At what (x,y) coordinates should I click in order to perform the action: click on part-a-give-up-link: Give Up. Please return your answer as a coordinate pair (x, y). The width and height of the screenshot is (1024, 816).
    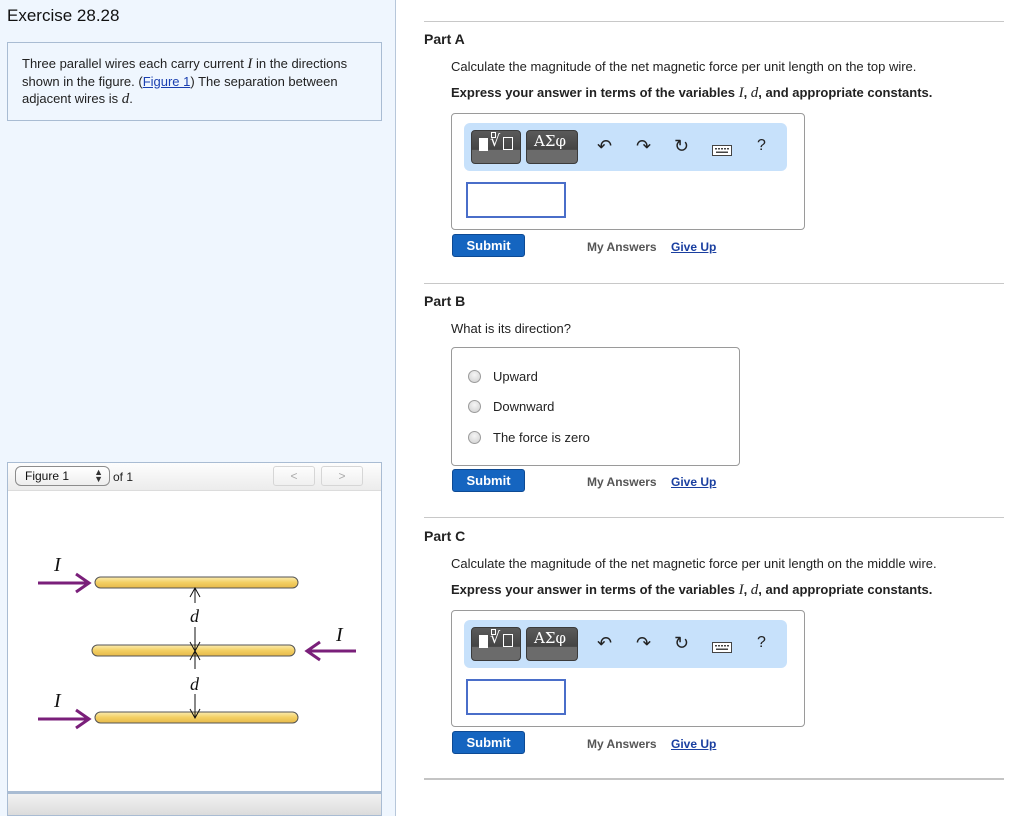
    Looking at the image, I should click on (693, 247).